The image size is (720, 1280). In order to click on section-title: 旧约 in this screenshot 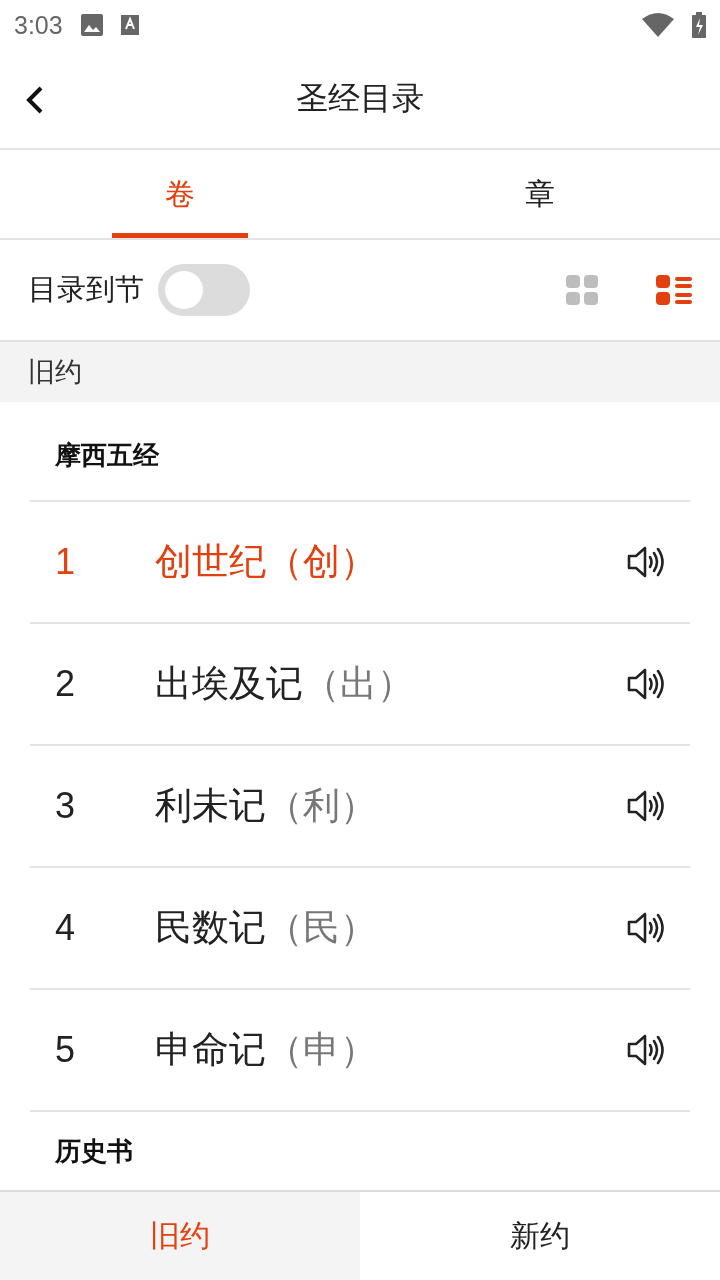, I will do `click(55, 372)`.